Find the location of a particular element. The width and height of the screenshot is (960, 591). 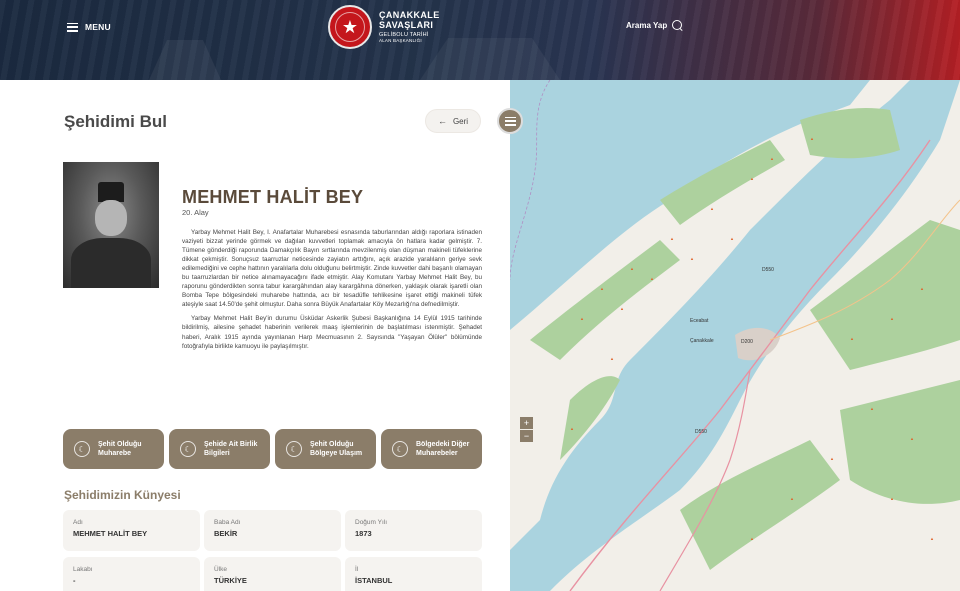

identity-field-name: Adı MEHMET HALİT BEY is located at coordinates (131, 530).